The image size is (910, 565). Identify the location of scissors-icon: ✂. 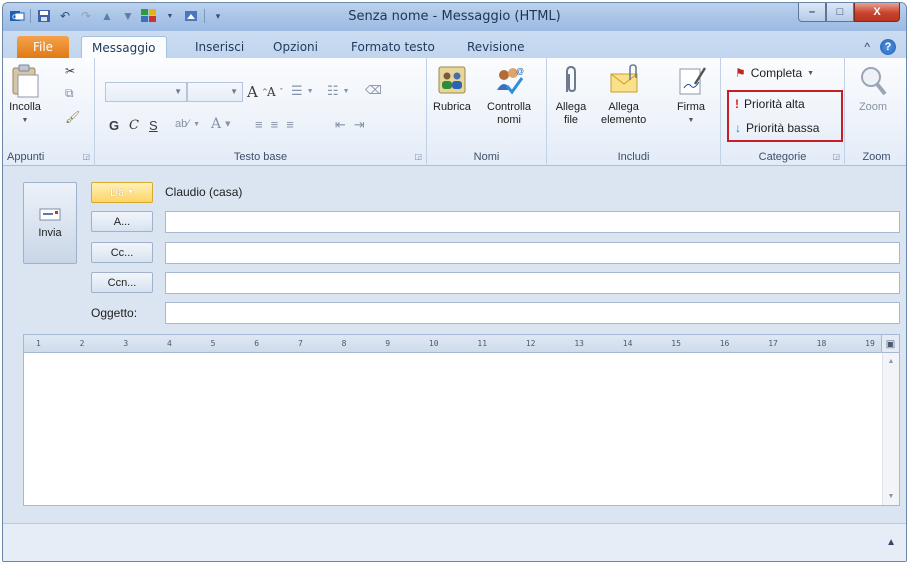
(70, 71).